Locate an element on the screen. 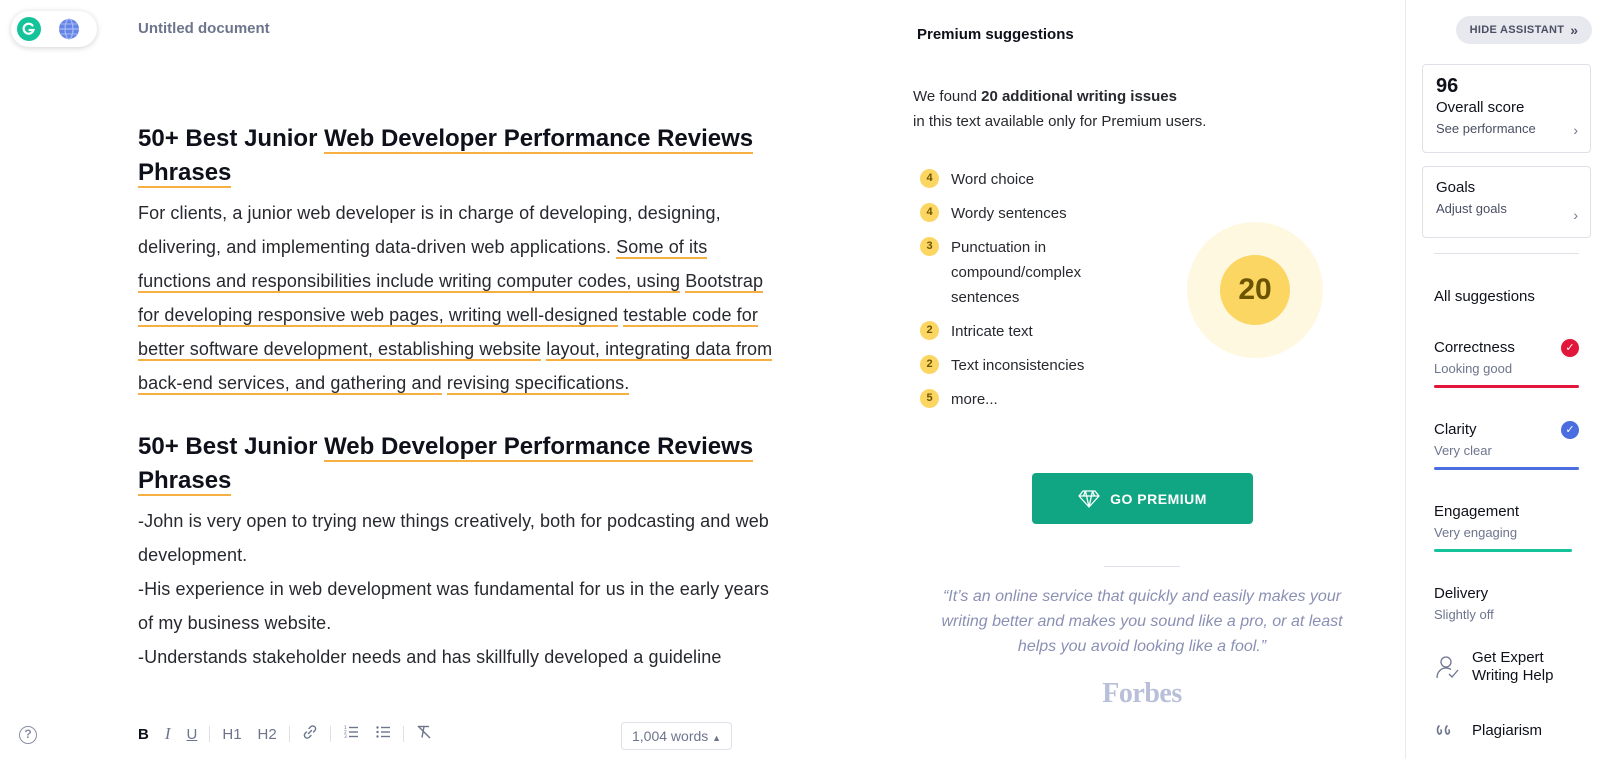  plagiarism-link: Plagiarism is located at coordinates (1488, 731).